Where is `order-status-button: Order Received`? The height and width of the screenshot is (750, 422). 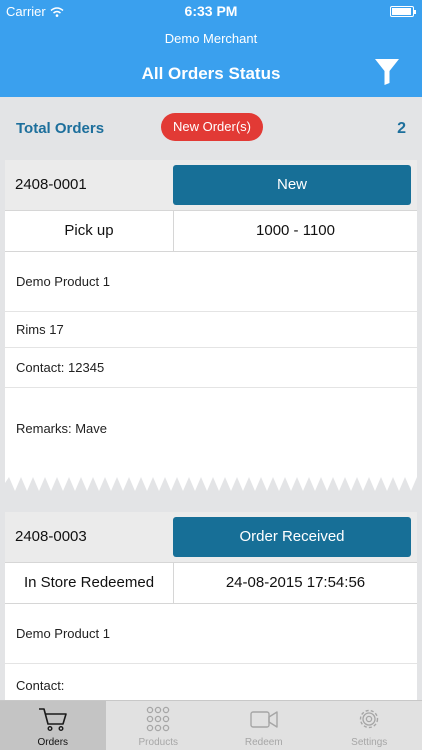
order-status-button: Order Received is located at coordinates (292, 537).